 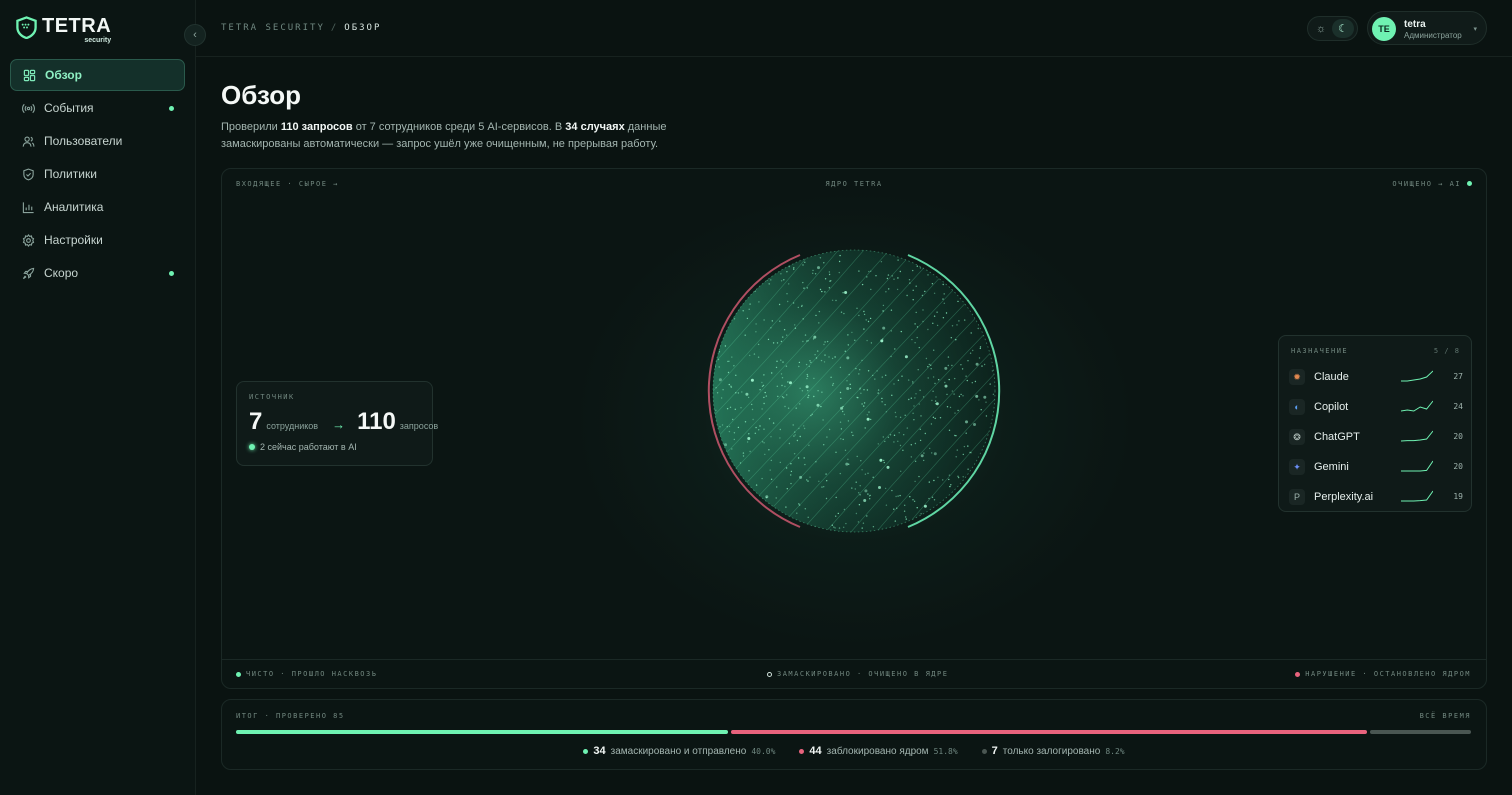 I want to click on logo: TETRA security, so click(x=63, y=30).